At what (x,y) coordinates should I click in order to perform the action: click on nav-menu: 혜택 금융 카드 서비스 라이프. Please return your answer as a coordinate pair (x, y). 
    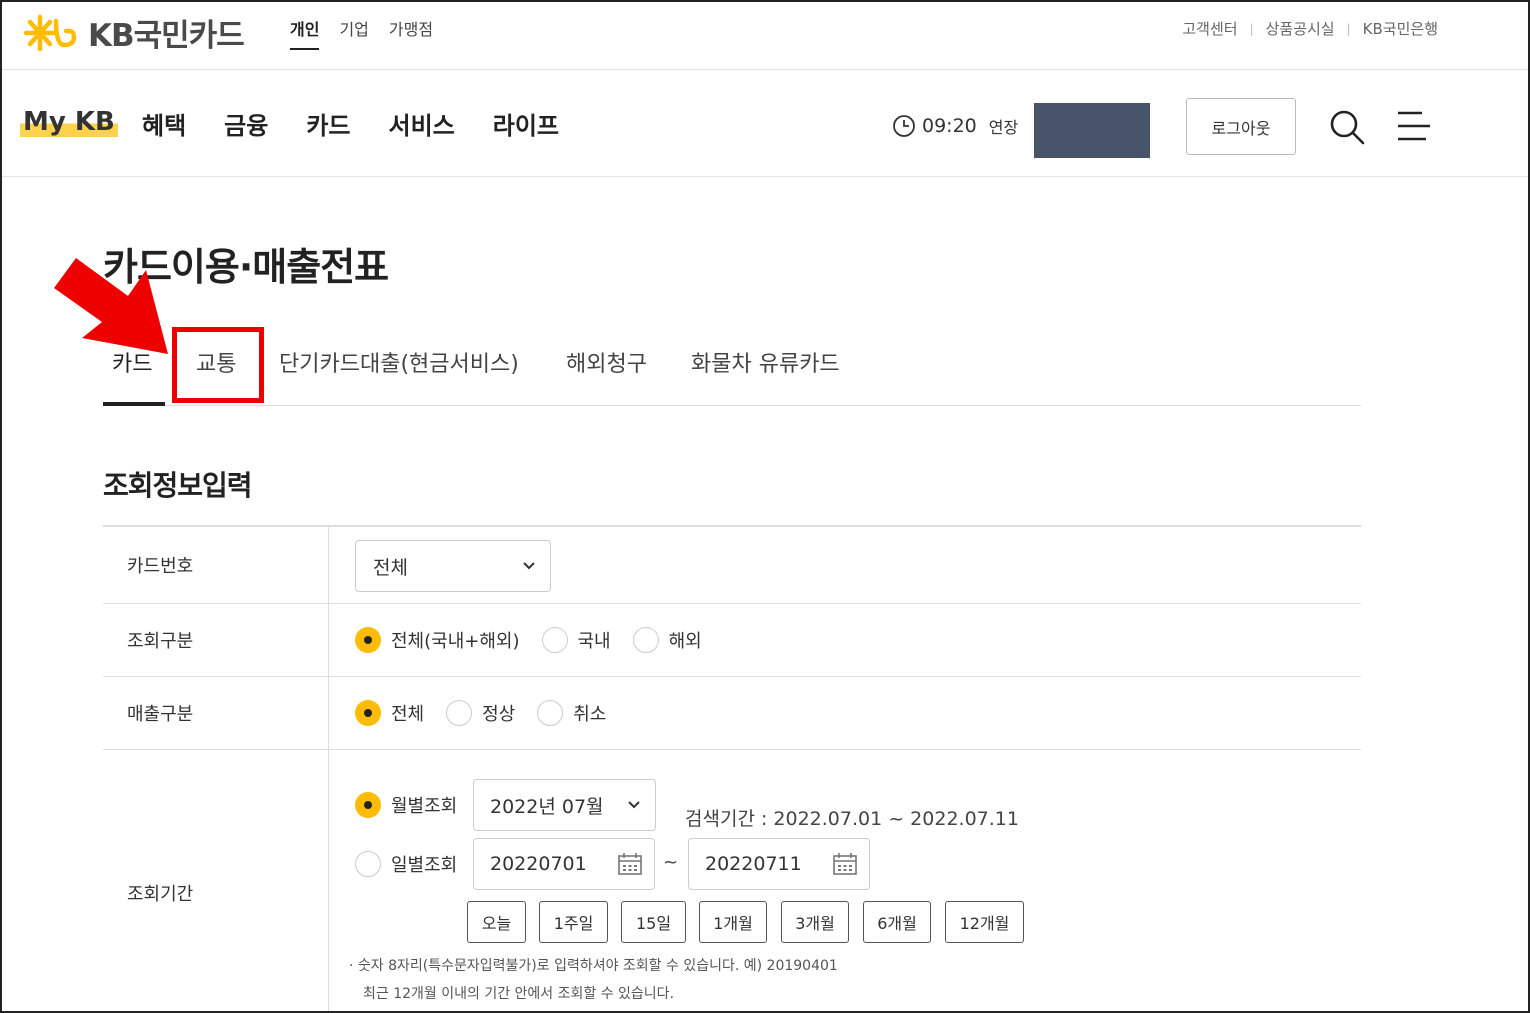
    Looking at the image, I should click on (350, 123).